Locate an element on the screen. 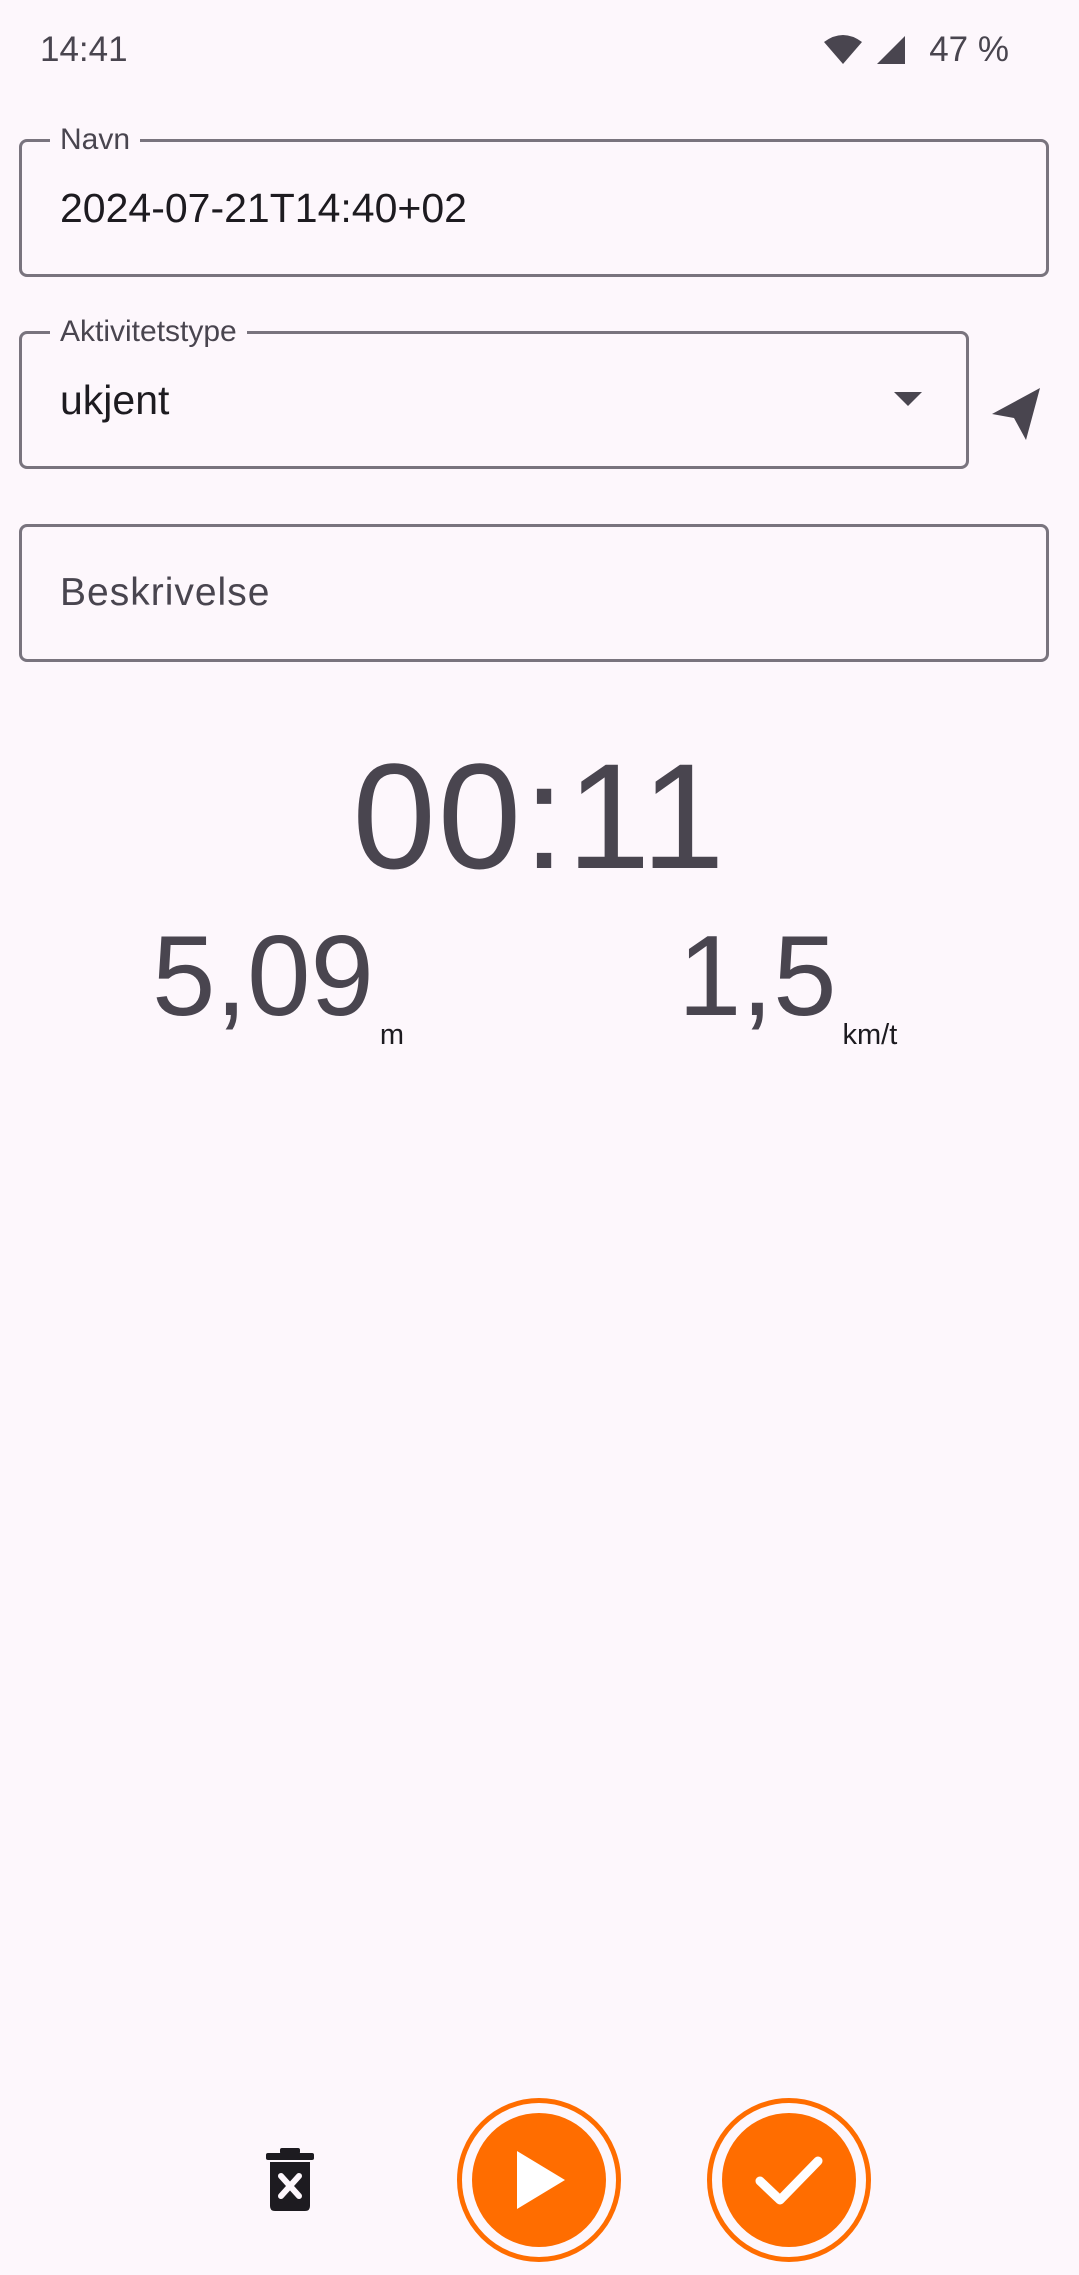 The image size is (1079, 2275). name-field: Navn 2024-07-21T14:40+02 is located at coordinates (534, 198).